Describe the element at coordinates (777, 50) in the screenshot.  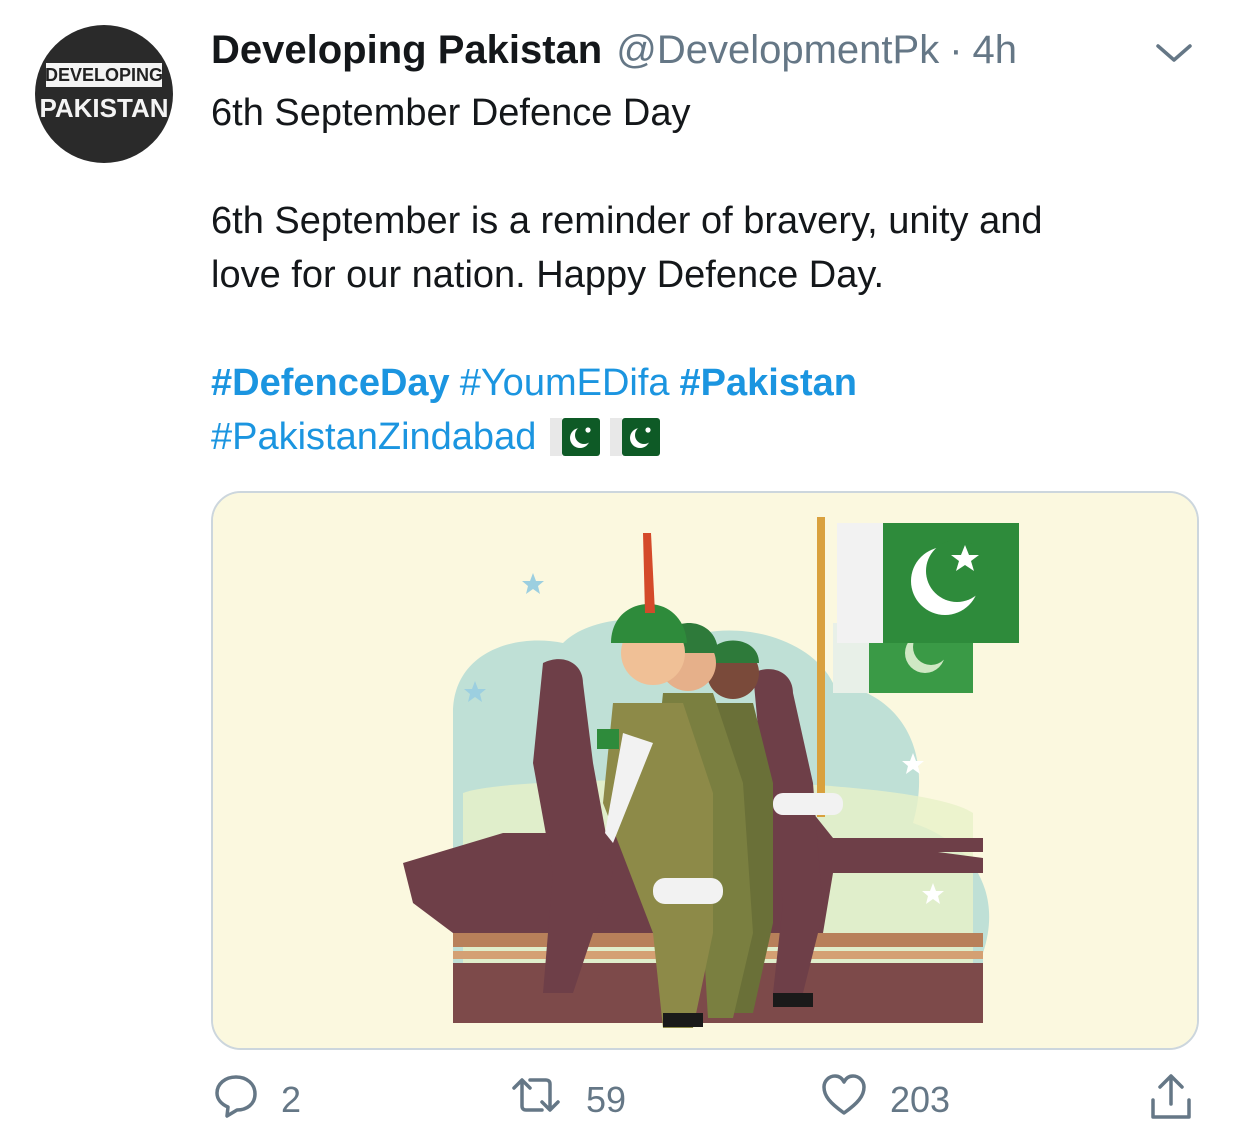
I see `user-handle: @DevelopmentPk` at that location.